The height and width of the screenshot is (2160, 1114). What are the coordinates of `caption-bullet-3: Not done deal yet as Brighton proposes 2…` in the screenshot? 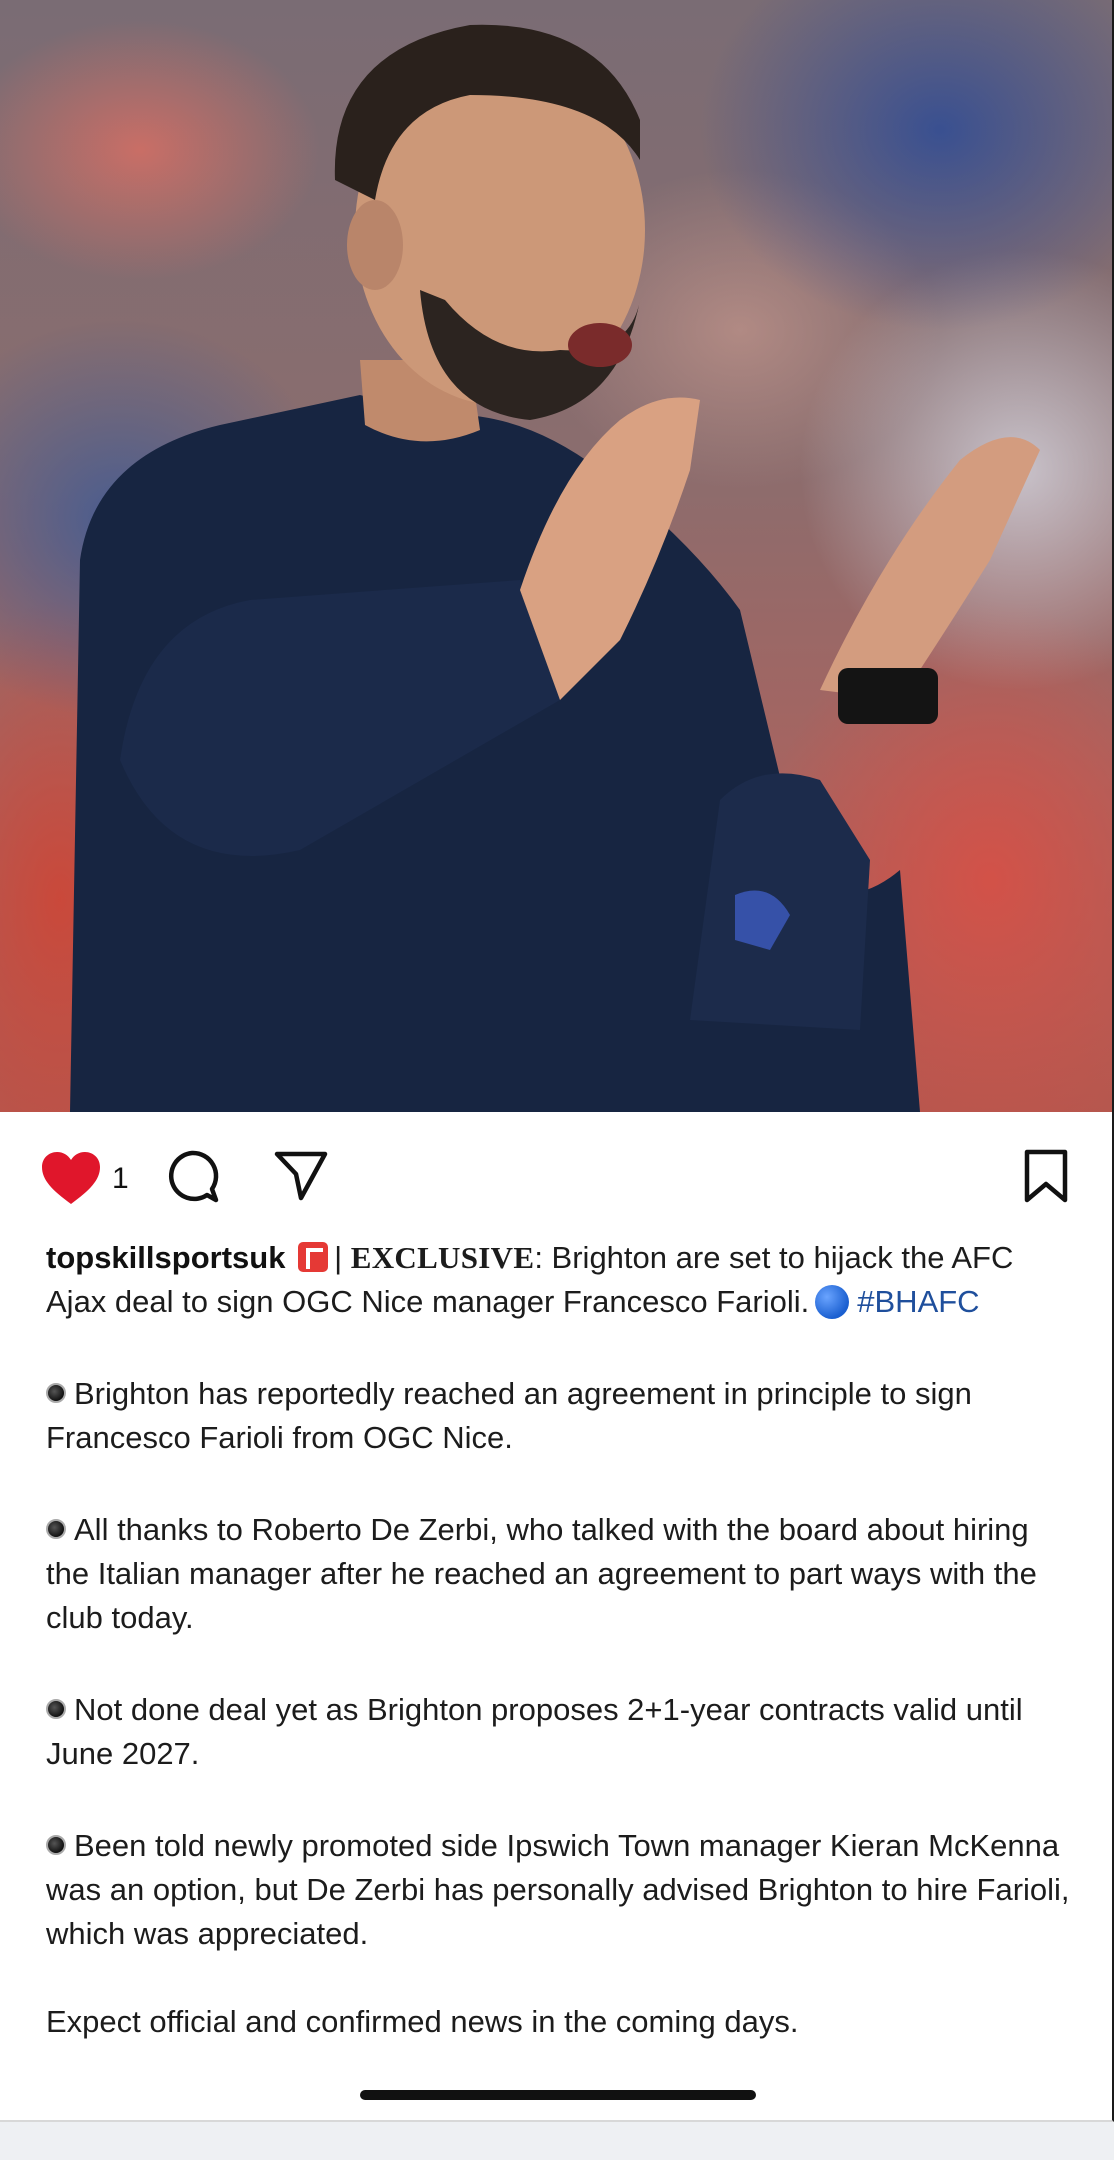 It's located at (561, 1732).